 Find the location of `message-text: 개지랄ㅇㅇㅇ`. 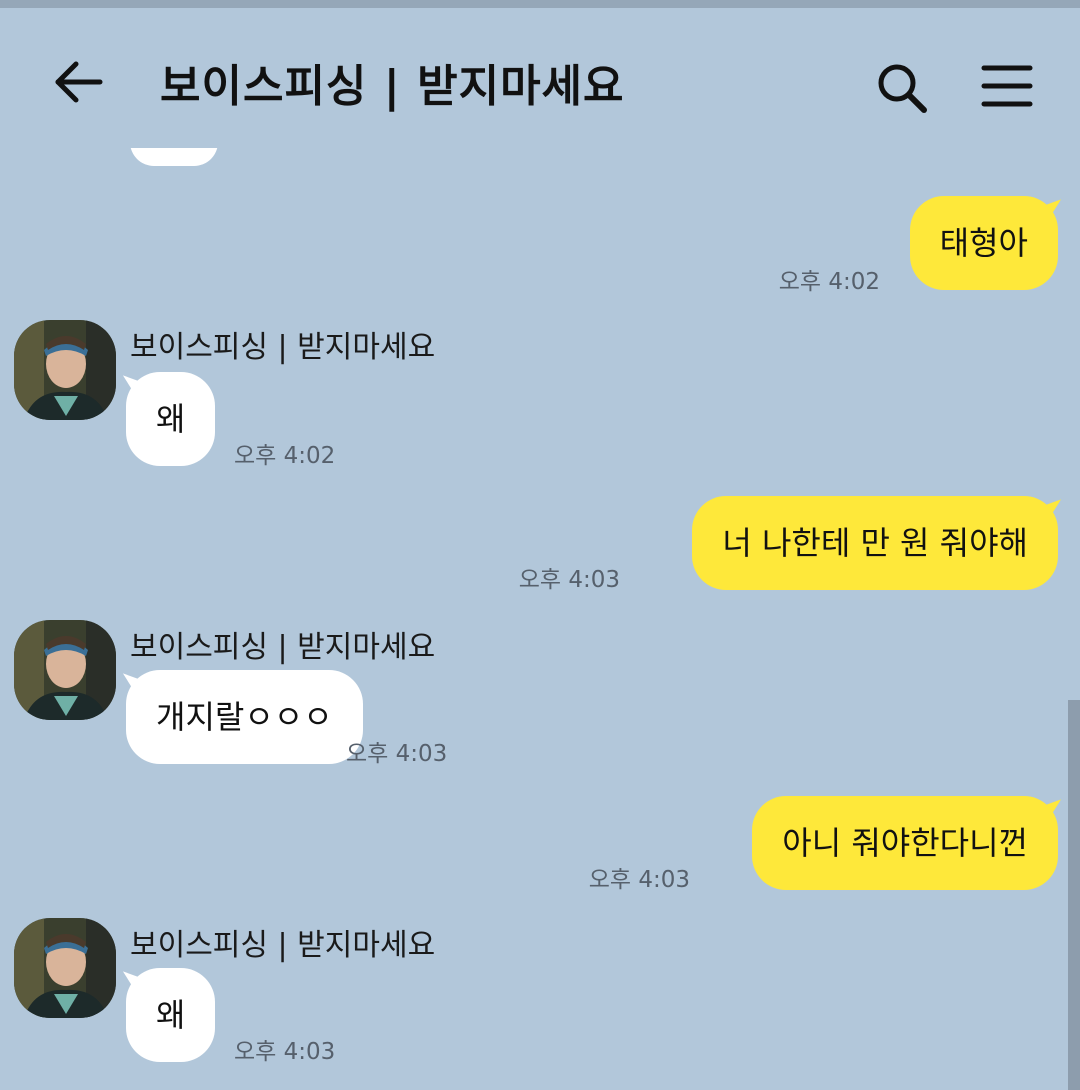

message-text: 개지랄ㅇㅇㅇ is located at coordinates (244, 717).